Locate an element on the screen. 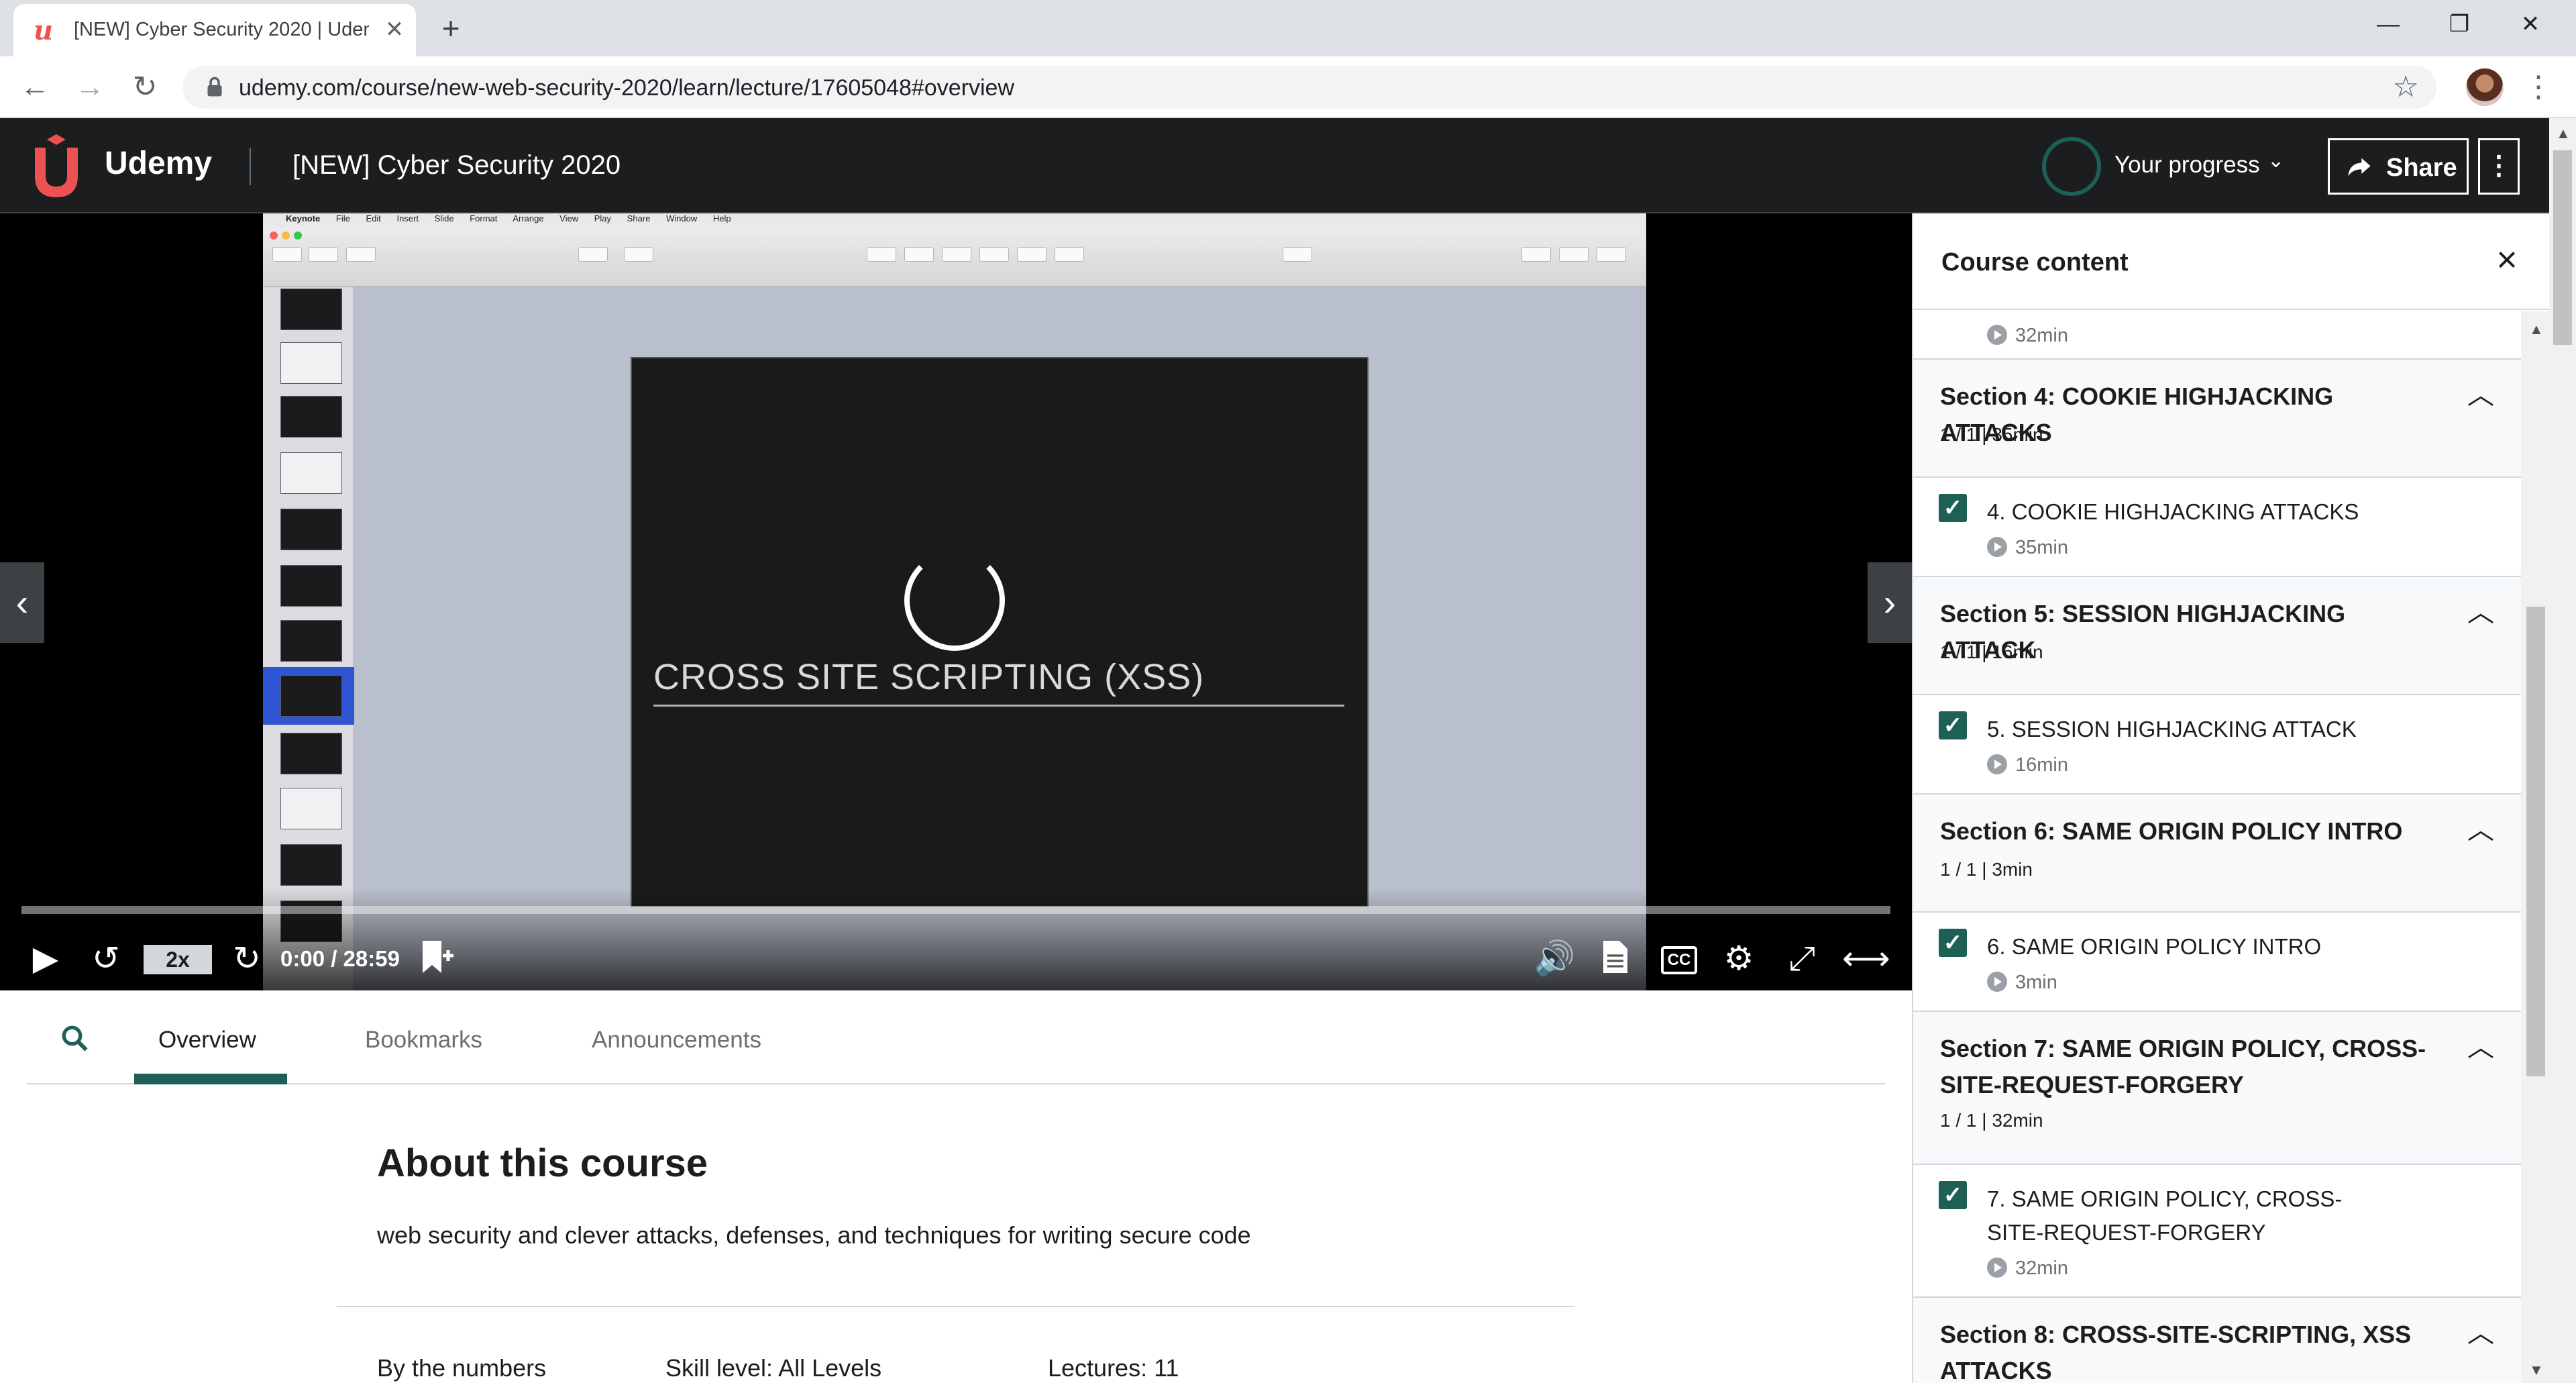 Image resolution: width=2576 pixels, height=1383 pixels. browser-tab: u [NEW] Cyber Security 2020 | Udemy ✕ is located at coordinates (214, 30).